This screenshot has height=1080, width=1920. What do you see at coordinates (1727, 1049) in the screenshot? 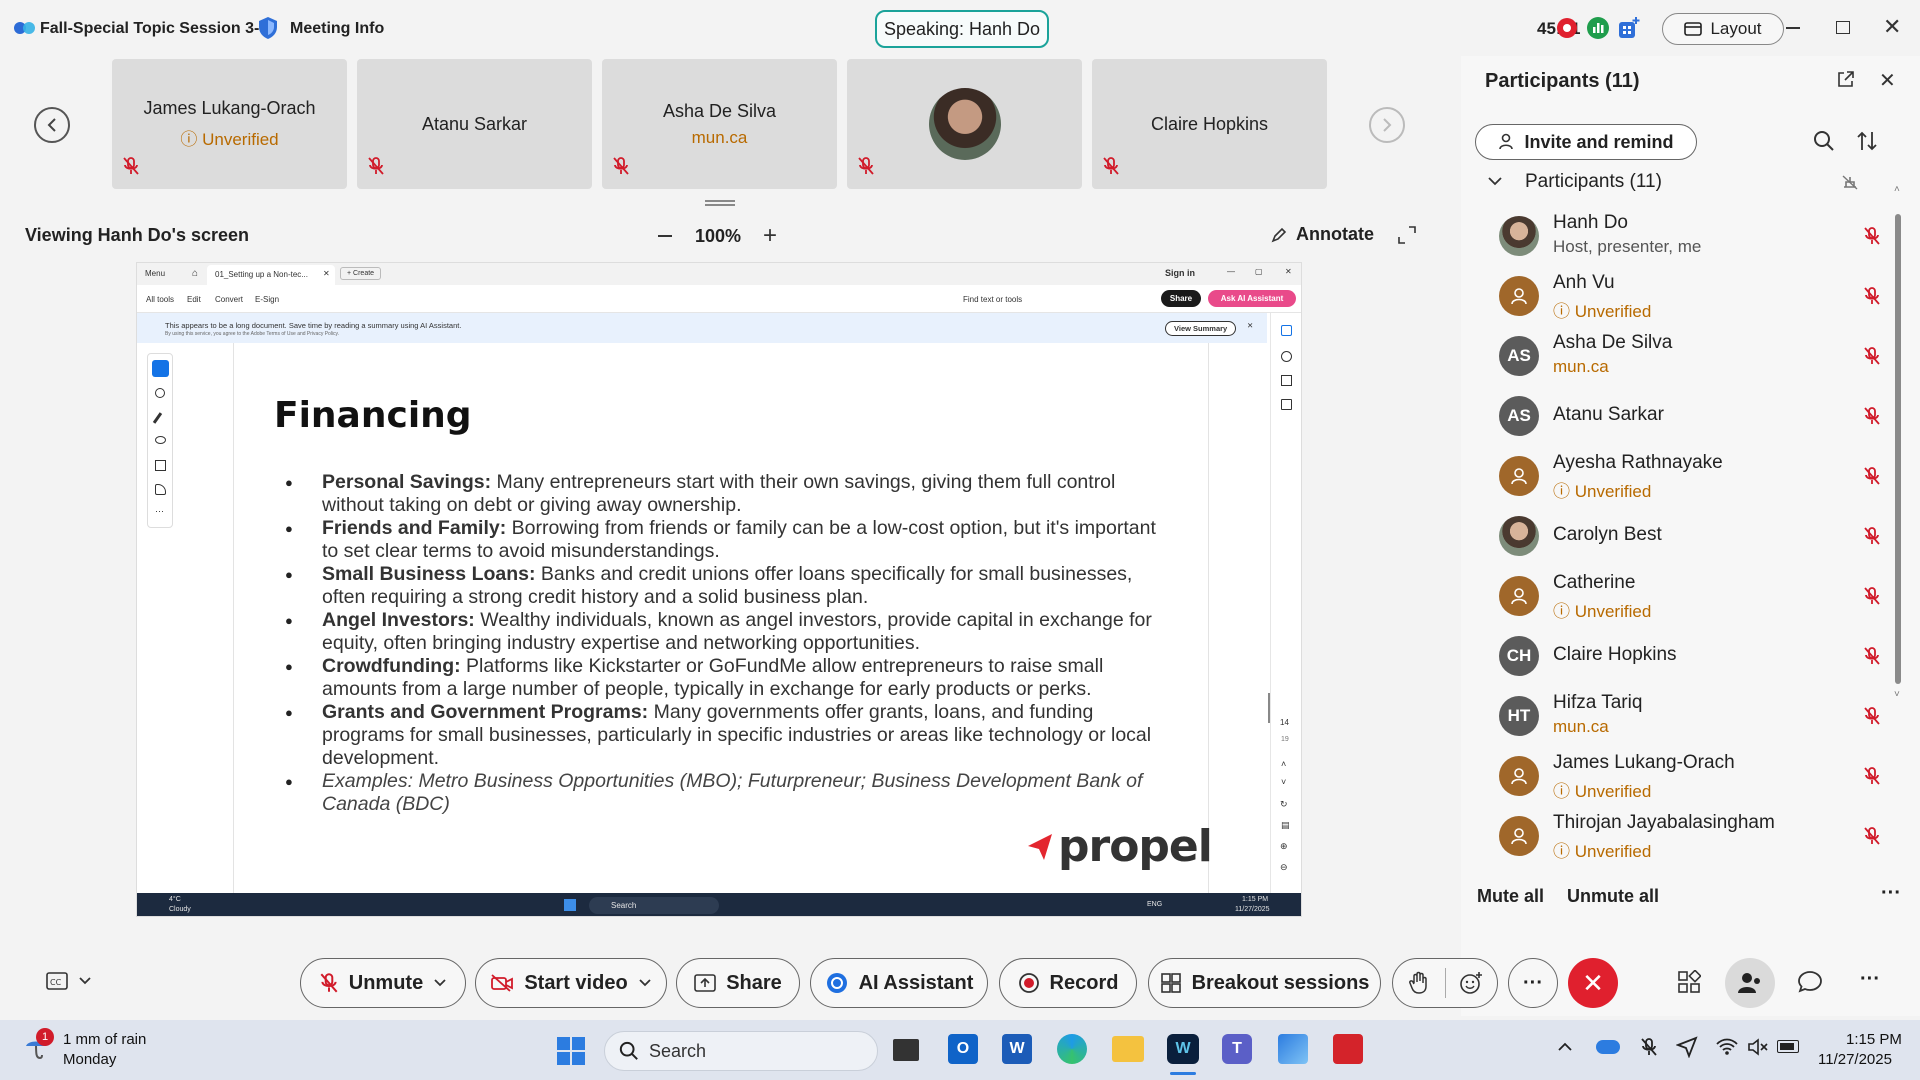
I see `wifi-icon` at bounding box center [1727, 1049].